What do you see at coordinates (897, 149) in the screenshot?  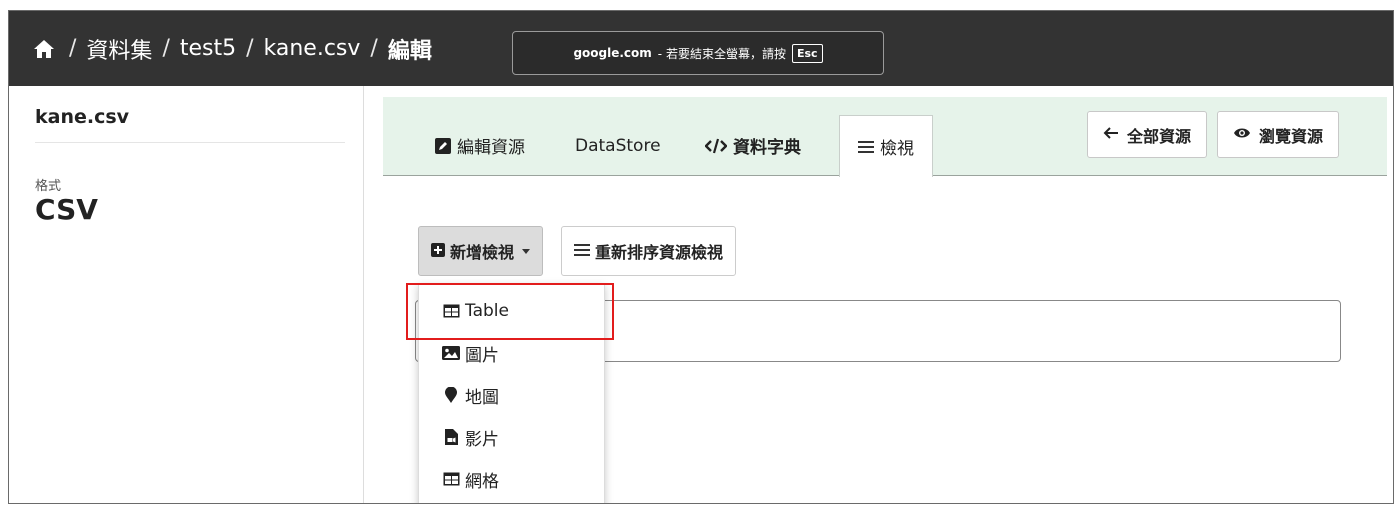 I see `tab-label: 檢視` at bounding box center [897, 149].